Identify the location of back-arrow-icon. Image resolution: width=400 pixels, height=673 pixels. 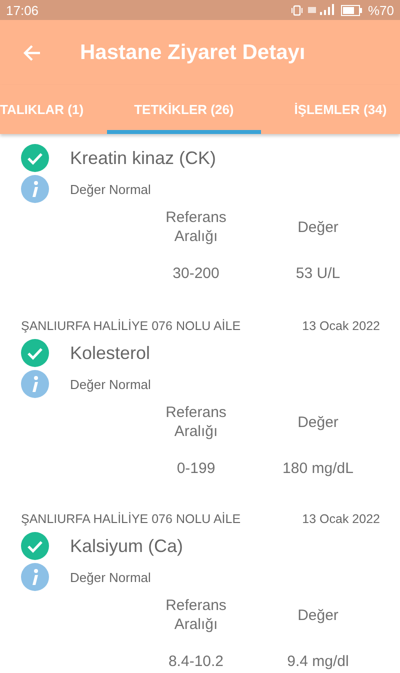
(32, 52).